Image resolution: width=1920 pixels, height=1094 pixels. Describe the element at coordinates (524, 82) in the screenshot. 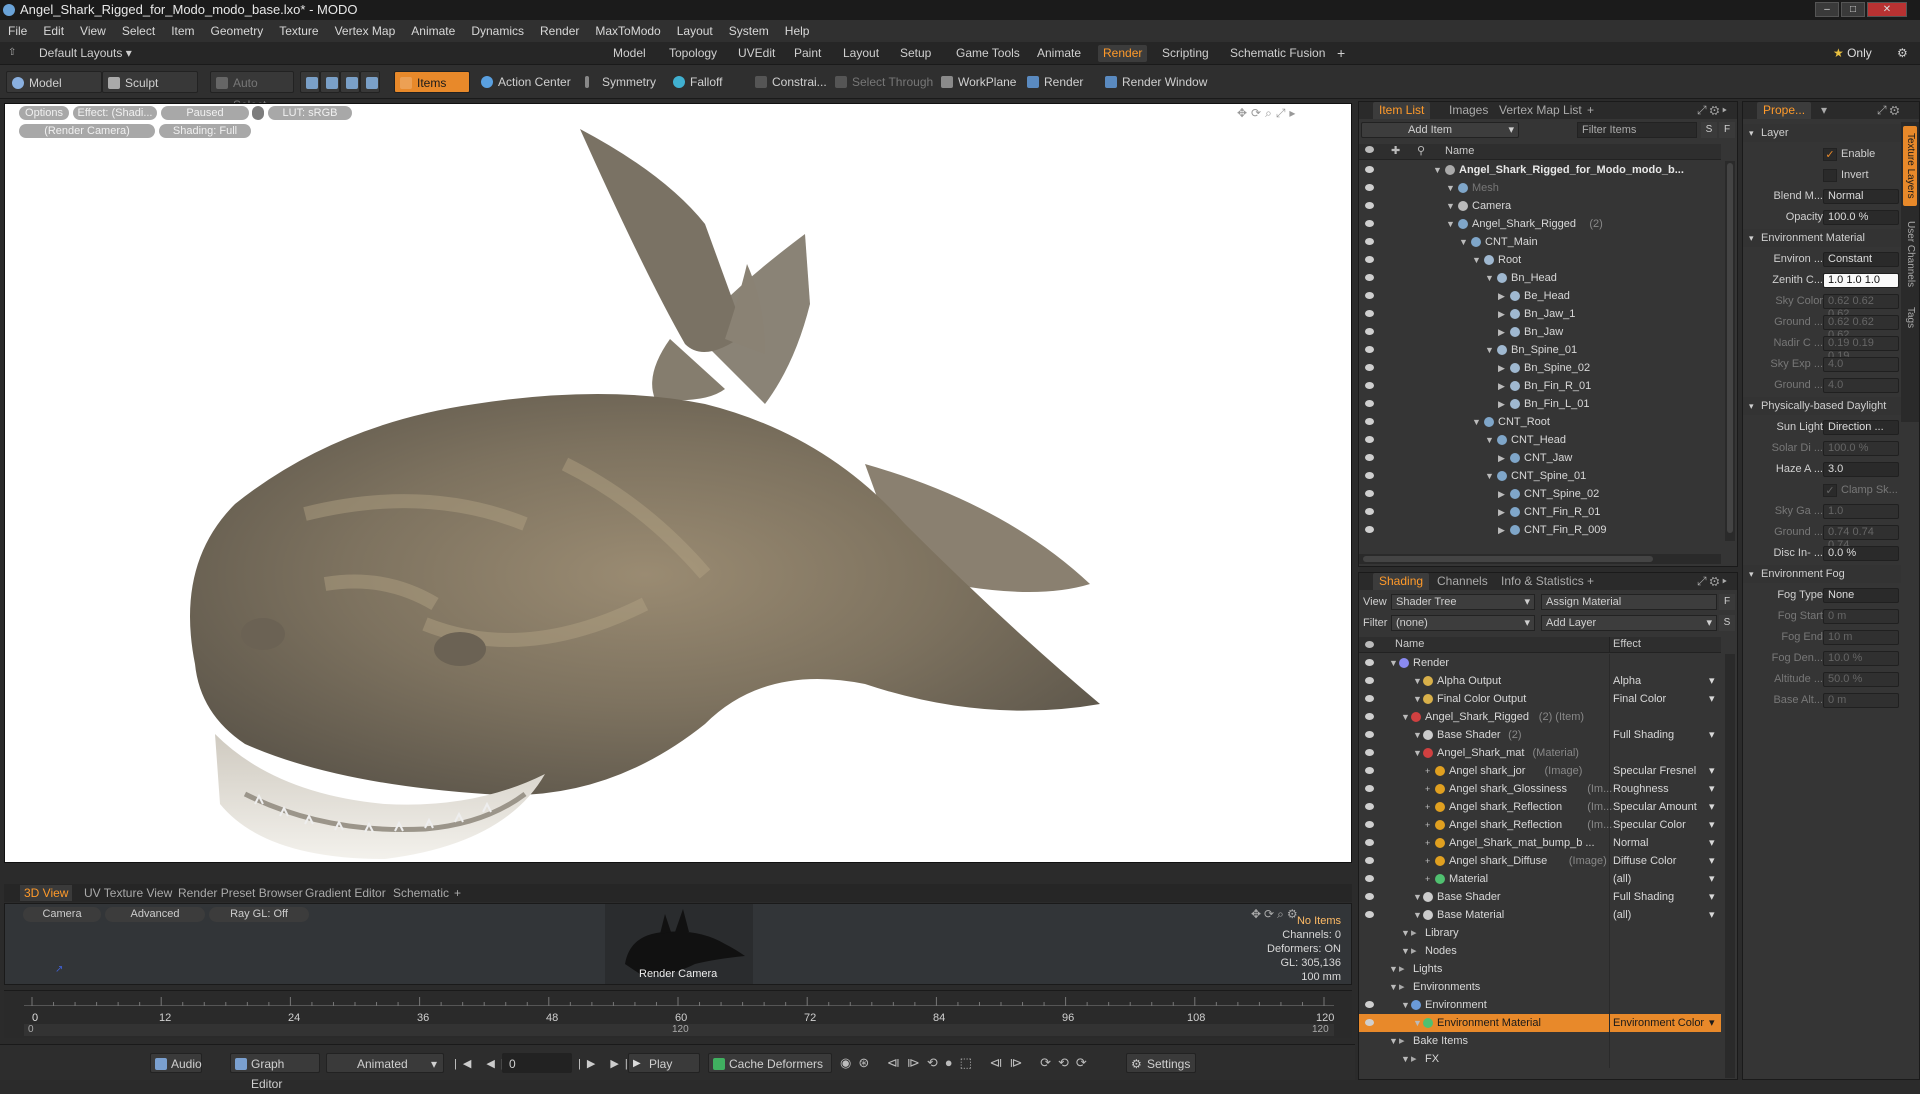

I see `action-center-button: Action Center` at that location.